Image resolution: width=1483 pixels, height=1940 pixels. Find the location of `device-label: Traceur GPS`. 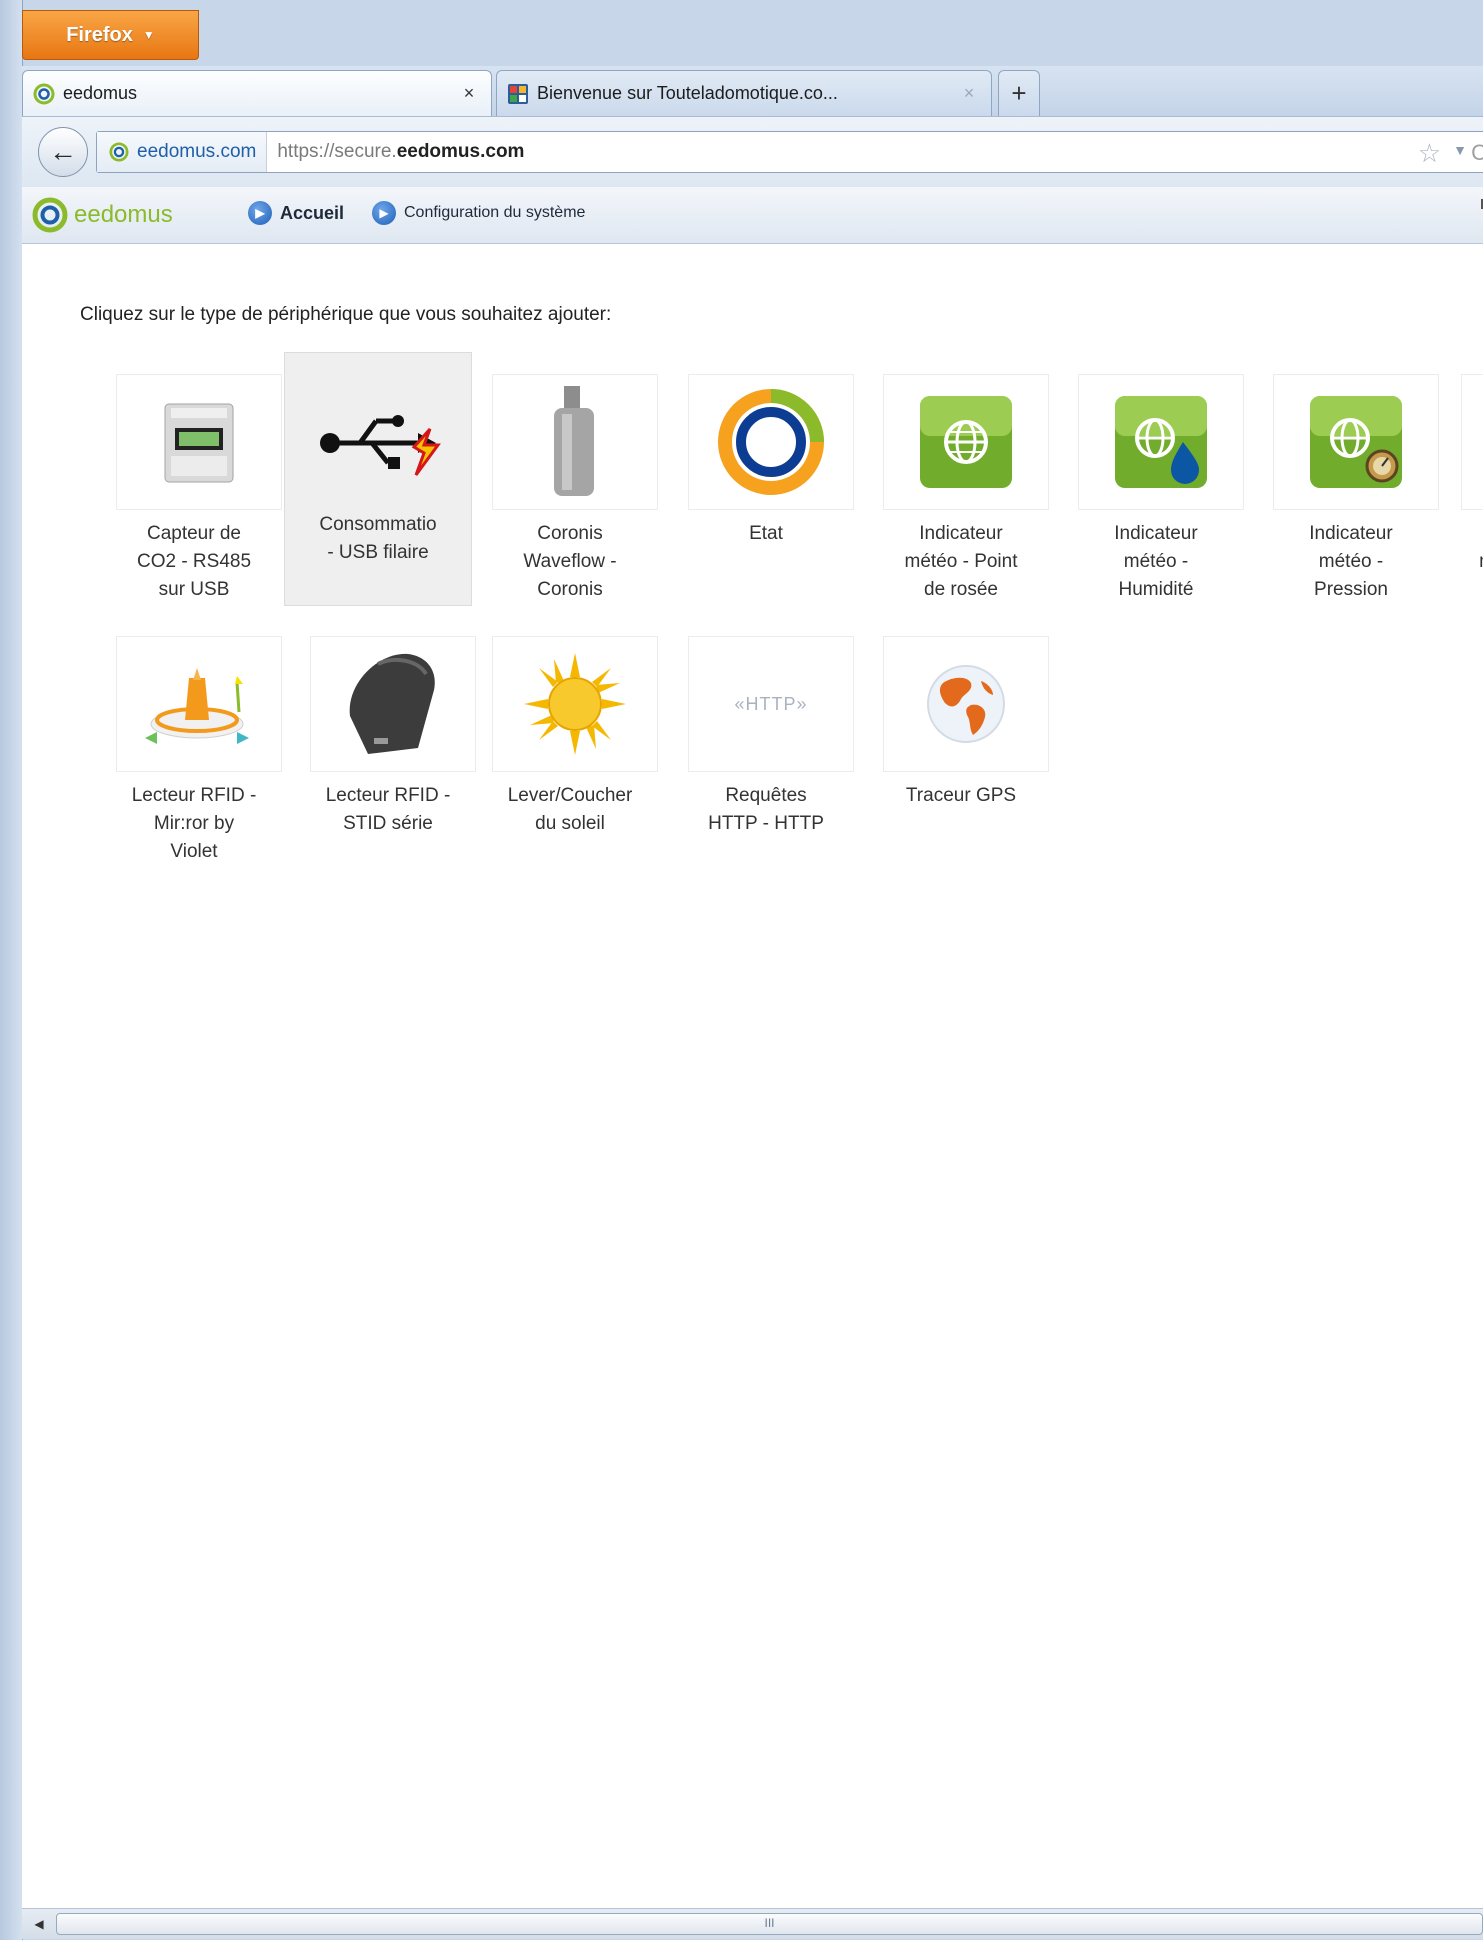

device-label: Traceur GPS is located at coordinates (961, 795).